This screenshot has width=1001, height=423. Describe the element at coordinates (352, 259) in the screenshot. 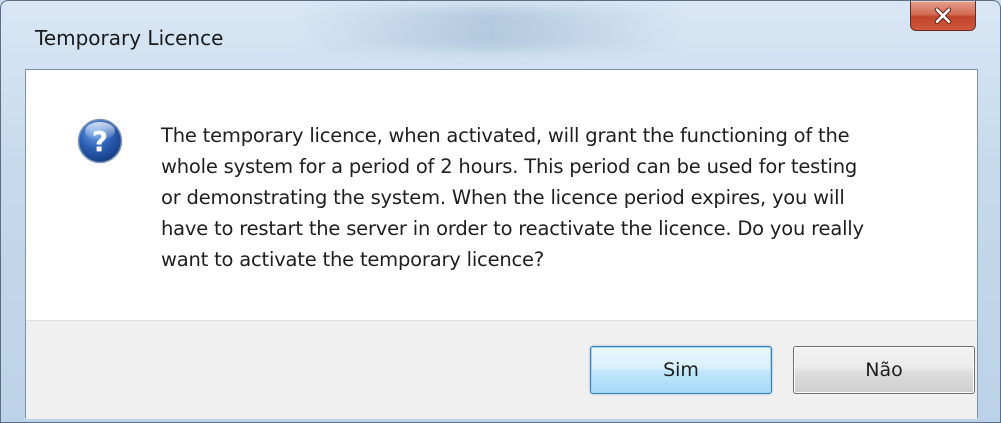

I see `message-line: want to activate the temporary licence?` at that location.